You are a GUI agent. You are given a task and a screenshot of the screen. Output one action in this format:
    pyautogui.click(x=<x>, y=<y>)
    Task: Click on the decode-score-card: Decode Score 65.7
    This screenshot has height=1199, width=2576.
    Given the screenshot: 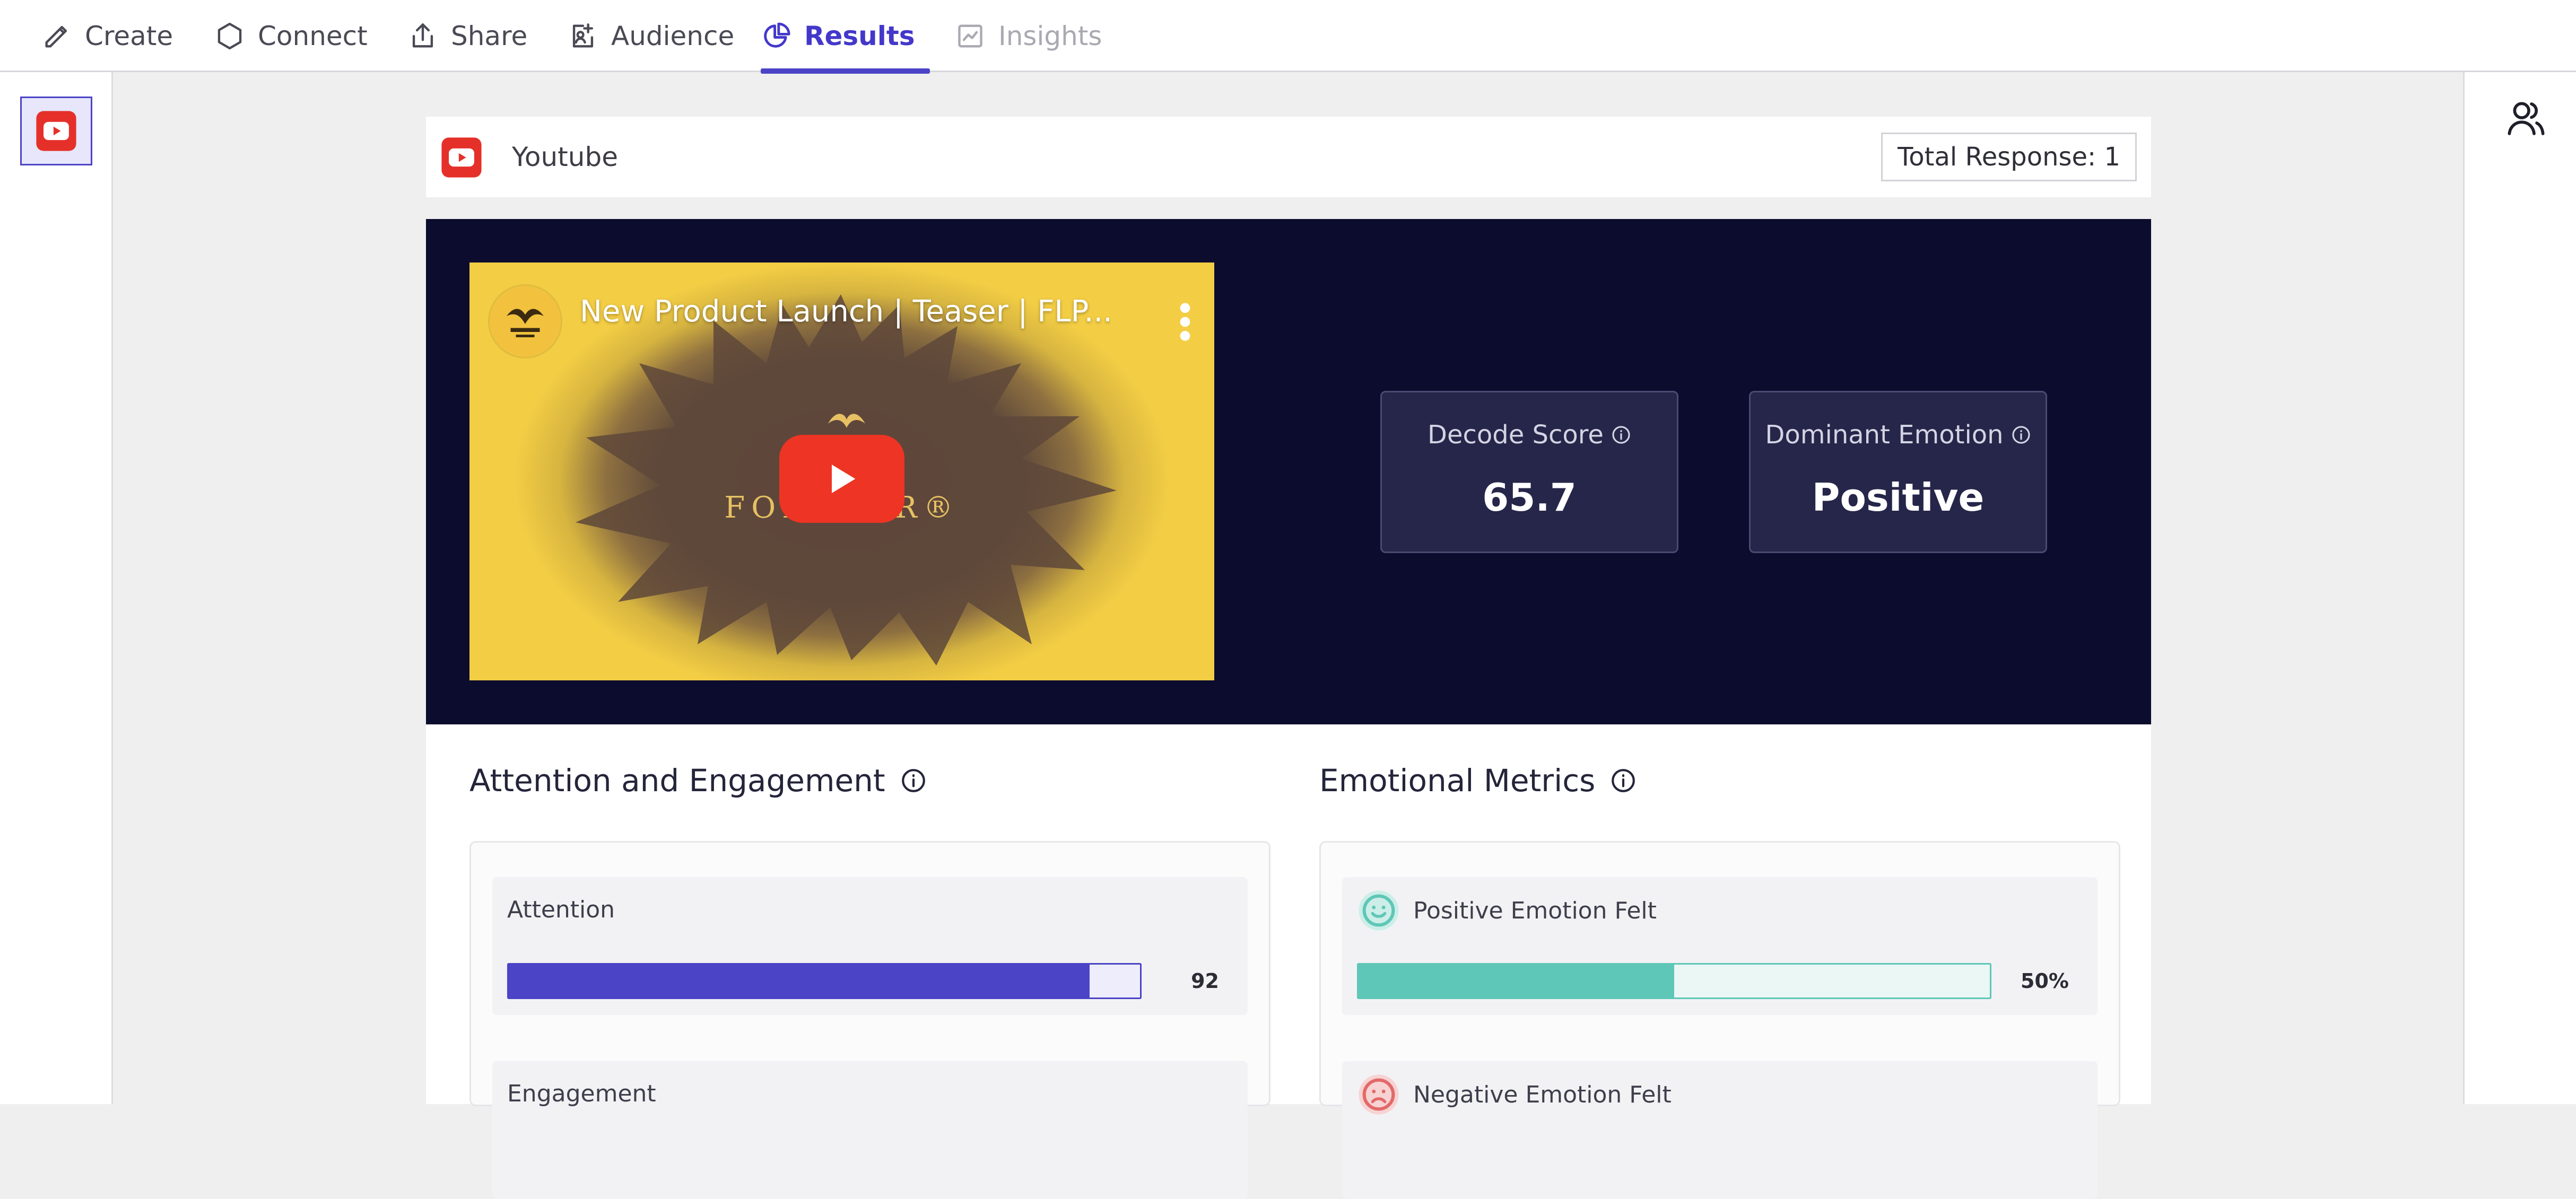 What is the action you would take?
    pyautogui.click(x=1529, y=472)
    